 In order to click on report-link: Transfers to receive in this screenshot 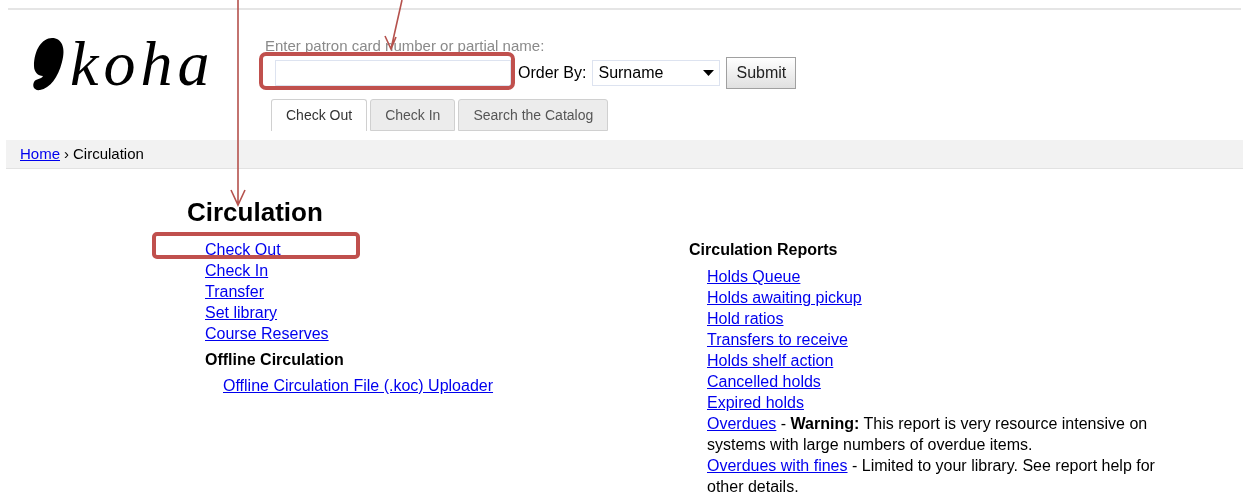, I will do `click(777, 339)`.